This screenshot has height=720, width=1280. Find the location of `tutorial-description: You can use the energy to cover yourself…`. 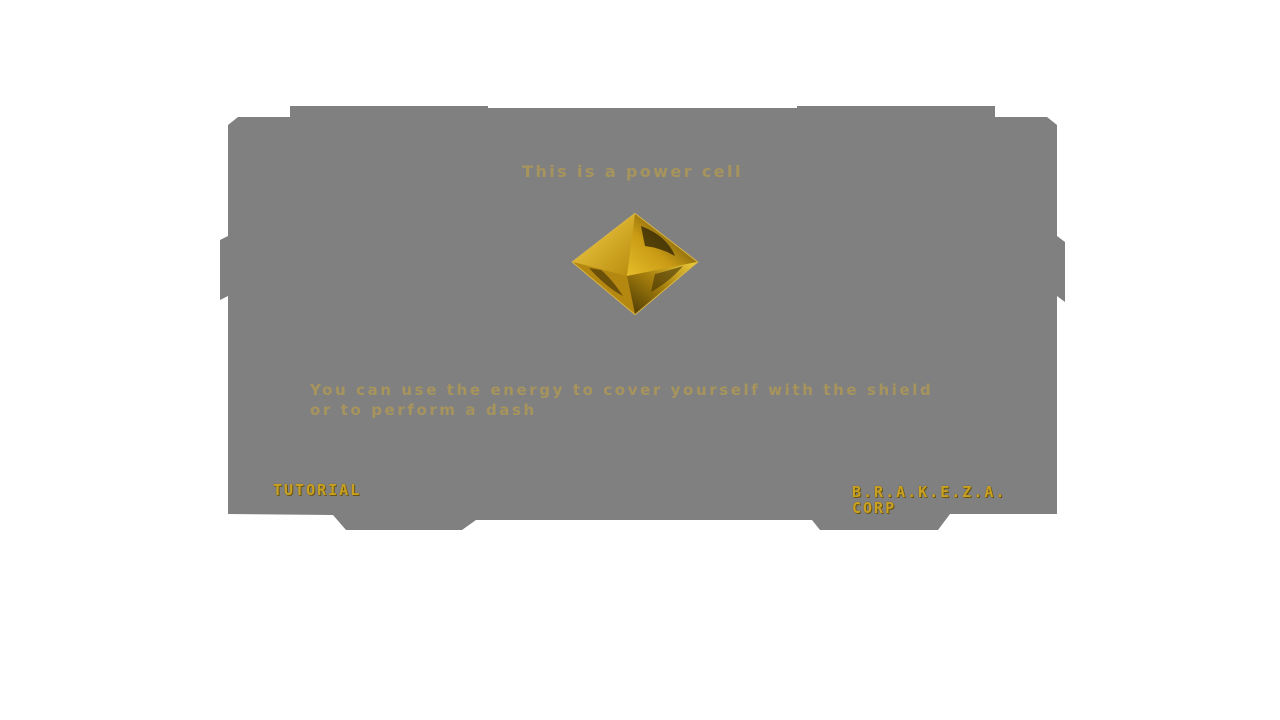

tutorial-description: You can use the energy to cover yourself… is located at coordinates (660, 400).